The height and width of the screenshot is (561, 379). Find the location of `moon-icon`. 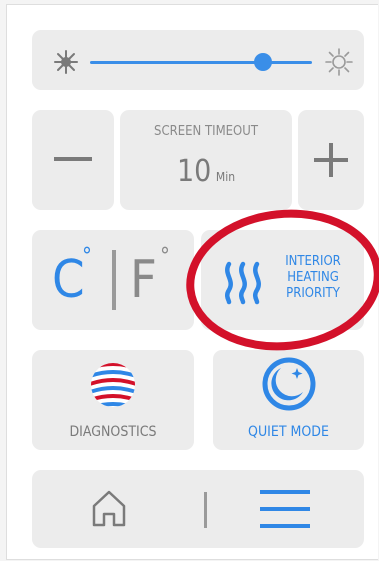

moon-icon is located at coordinates (289, 384).